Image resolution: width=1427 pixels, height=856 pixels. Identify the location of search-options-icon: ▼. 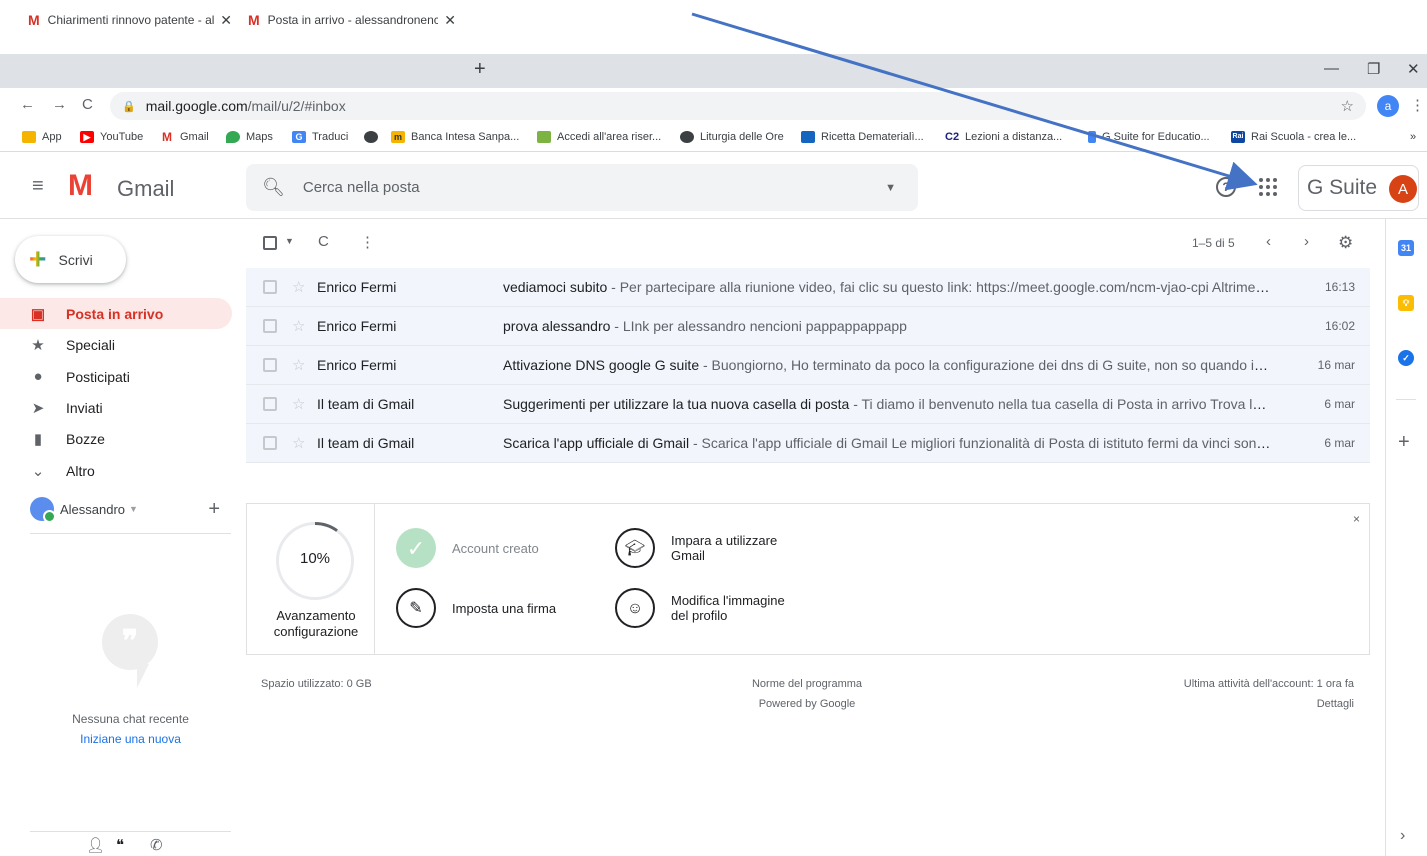
(890, 188).